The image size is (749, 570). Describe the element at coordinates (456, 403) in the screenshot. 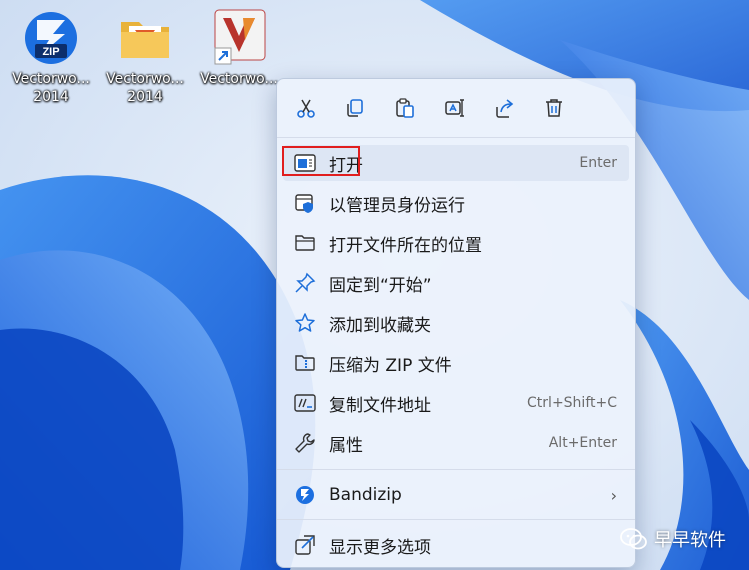

I see `menu-item-copy-path: 复制文件地址 Ctrl+Shift+C` at that location.